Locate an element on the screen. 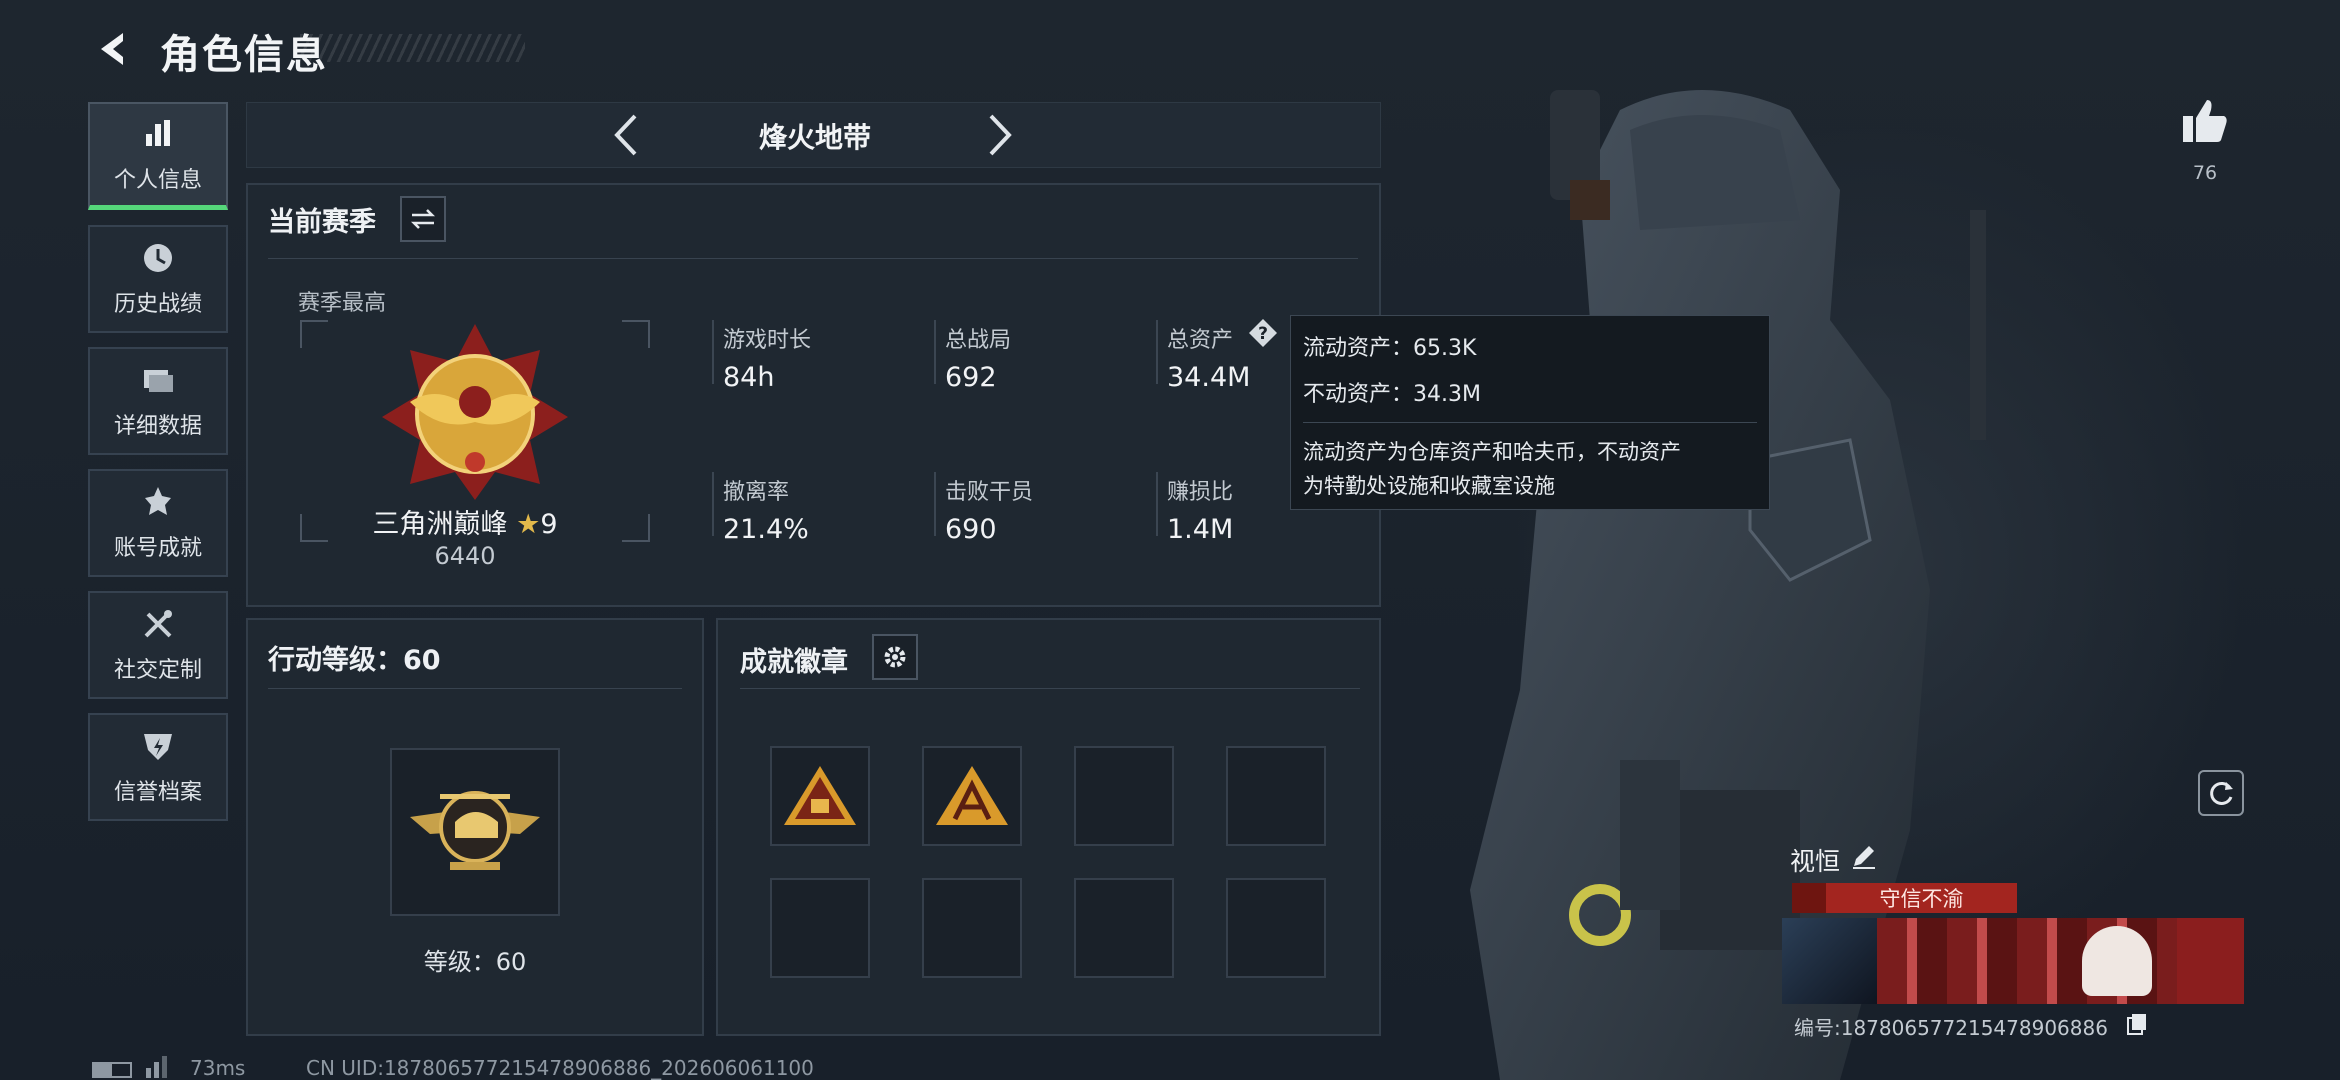  mode-name: 烽火地带 is located at coordinates (814, 137).